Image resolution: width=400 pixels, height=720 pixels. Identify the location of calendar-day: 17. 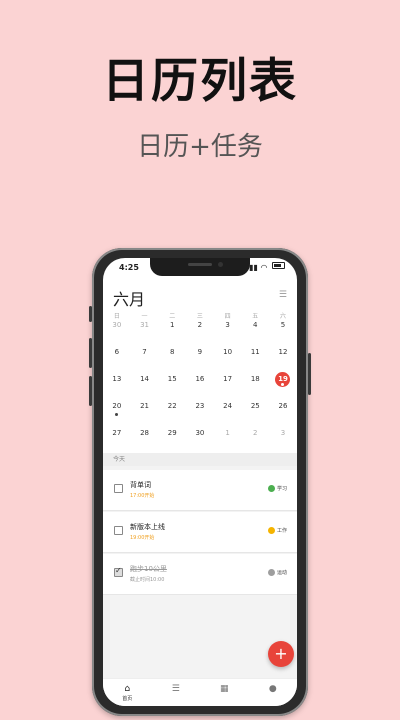
(228, 382).